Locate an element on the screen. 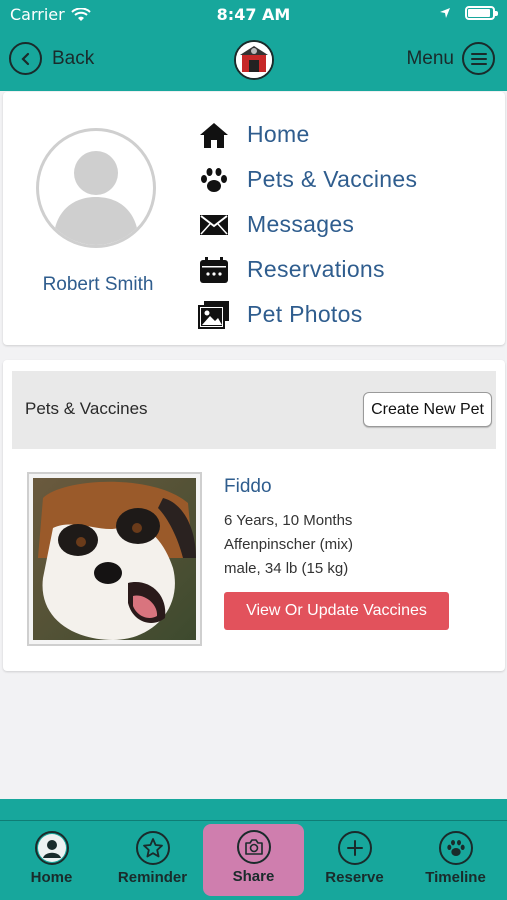  menu-item-label: Messages is located at coordinates (301, 224).